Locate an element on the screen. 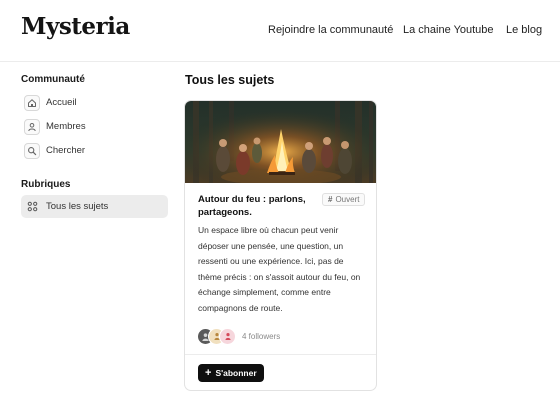 Image resolution: width=560 pixels, height=420 pixels. sidebar-item-members: Membres is located at coordinates (94, 126).